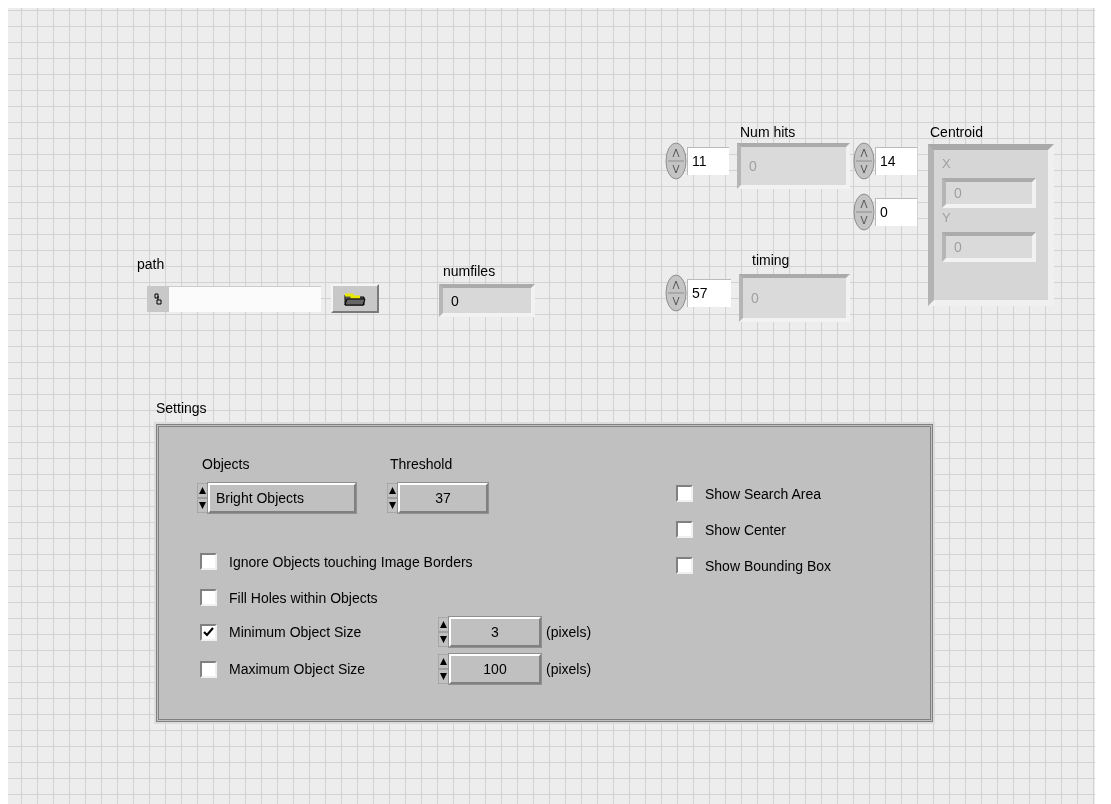 Image resolution: width=1111 pixels, height=804 pixels. What do you see at coordinates (708, 161) in the screenshot?
I see `numeric-control: 11` at bounding box center [708, 161].